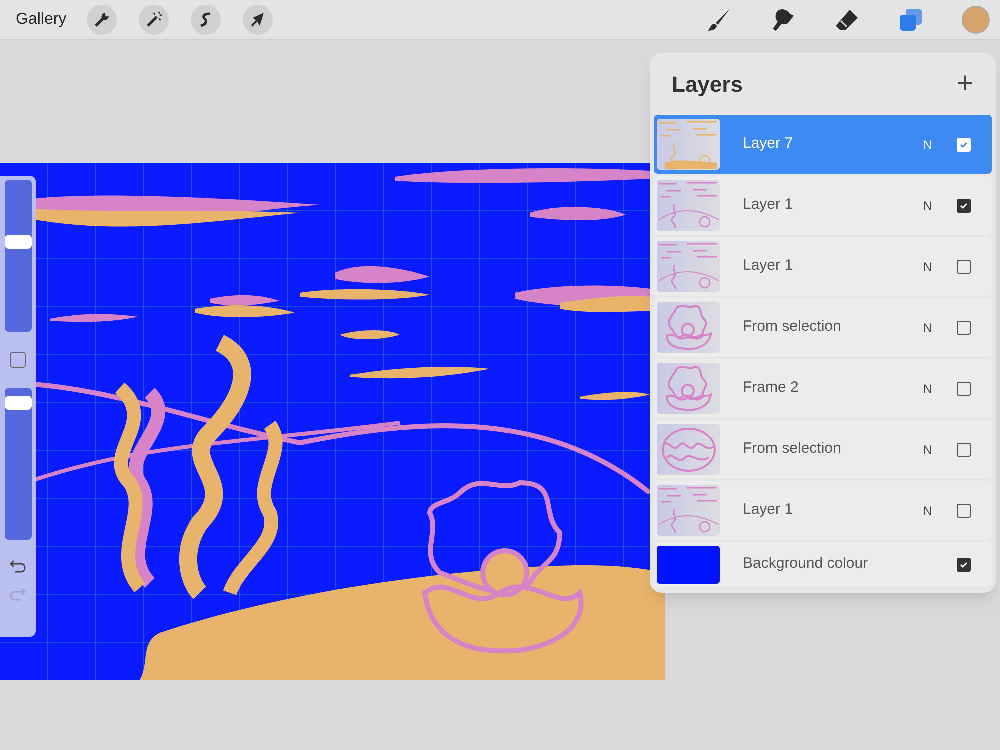 Image resolution: width=1000 pixels, height=750 pixels. I want to click on modify-square-button, so click(18, 360).